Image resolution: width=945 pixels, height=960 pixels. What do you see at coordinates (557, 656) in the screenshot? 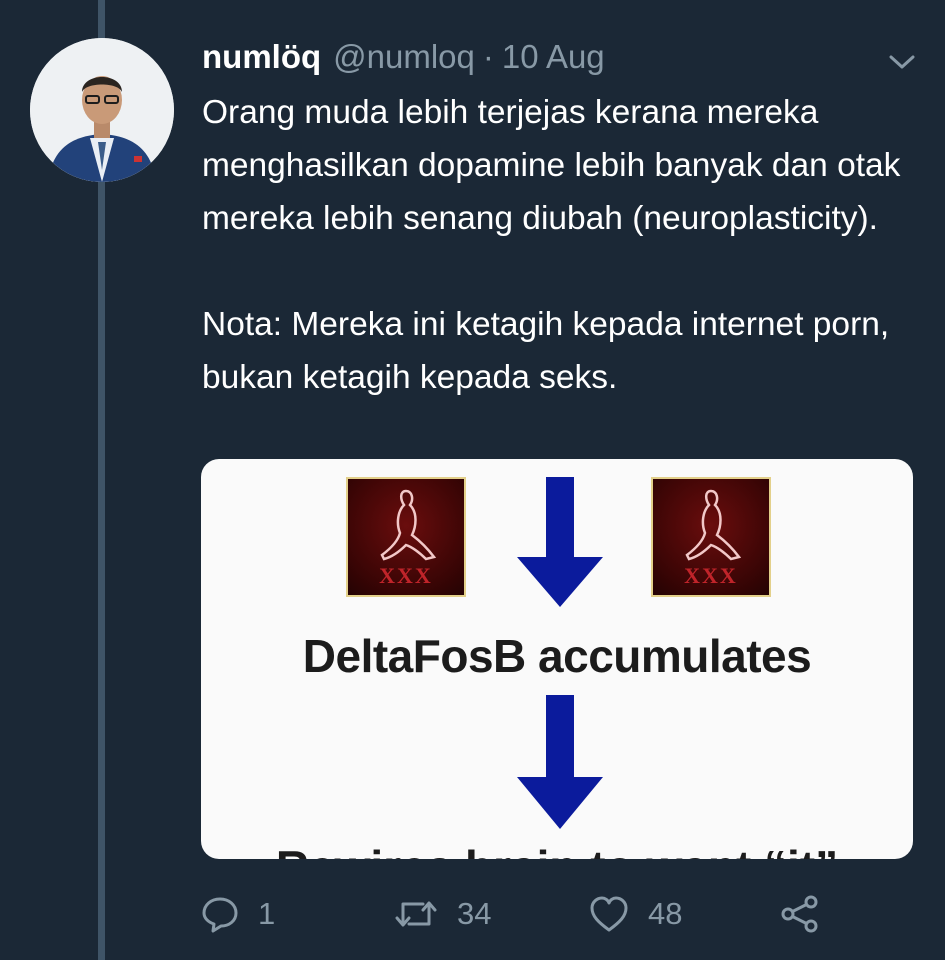
I see `media-caption-1: DeltaFosB accumulates` at bounding box center [557, 656].